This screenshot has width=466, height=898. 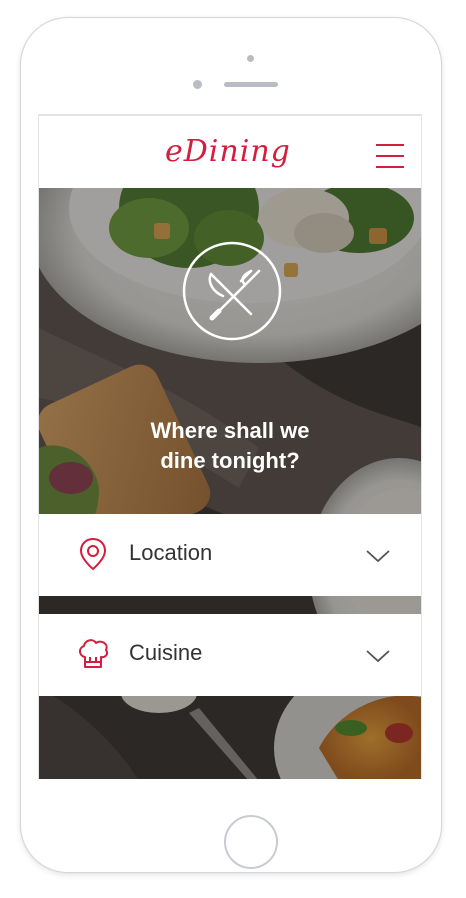 What do you see at coordinates (390, 156) in the screenshot?
I see `hamburger-menu-icon` at bounding box center [390, 156].